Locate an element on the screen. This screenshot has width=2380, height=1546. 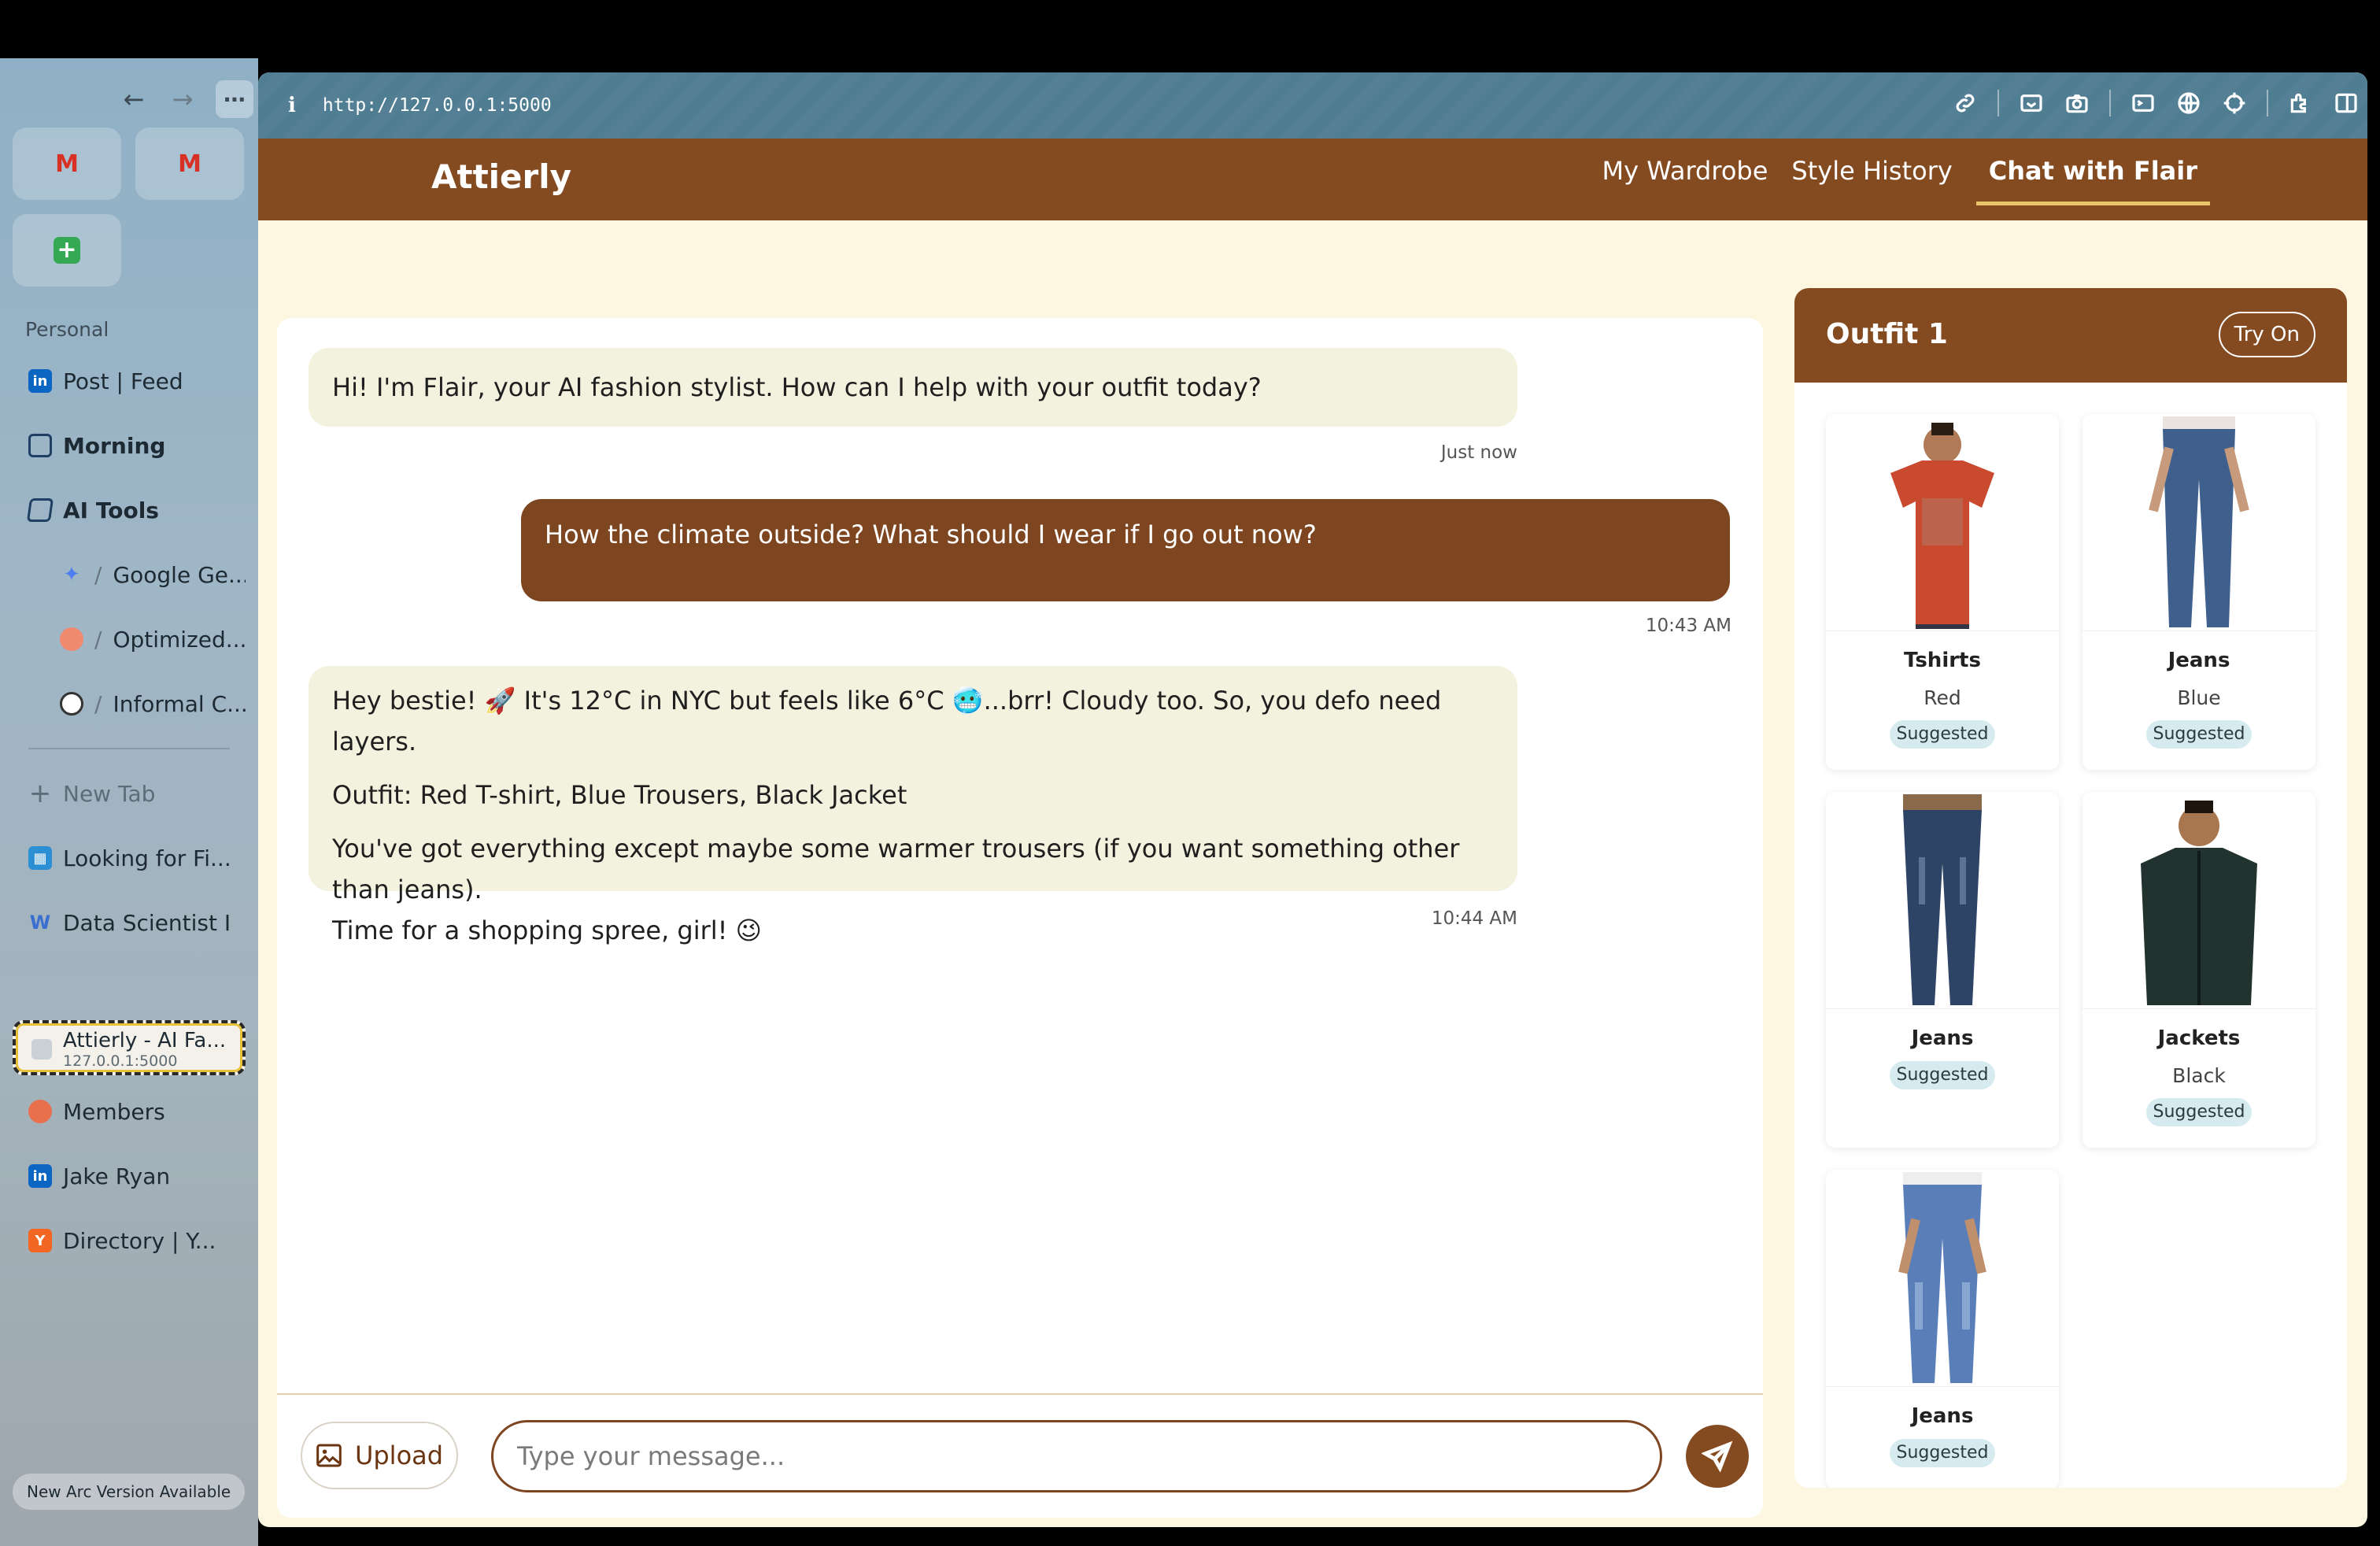
sidebar-item-label: Data Scientist I is located at coordinates (147, 922).